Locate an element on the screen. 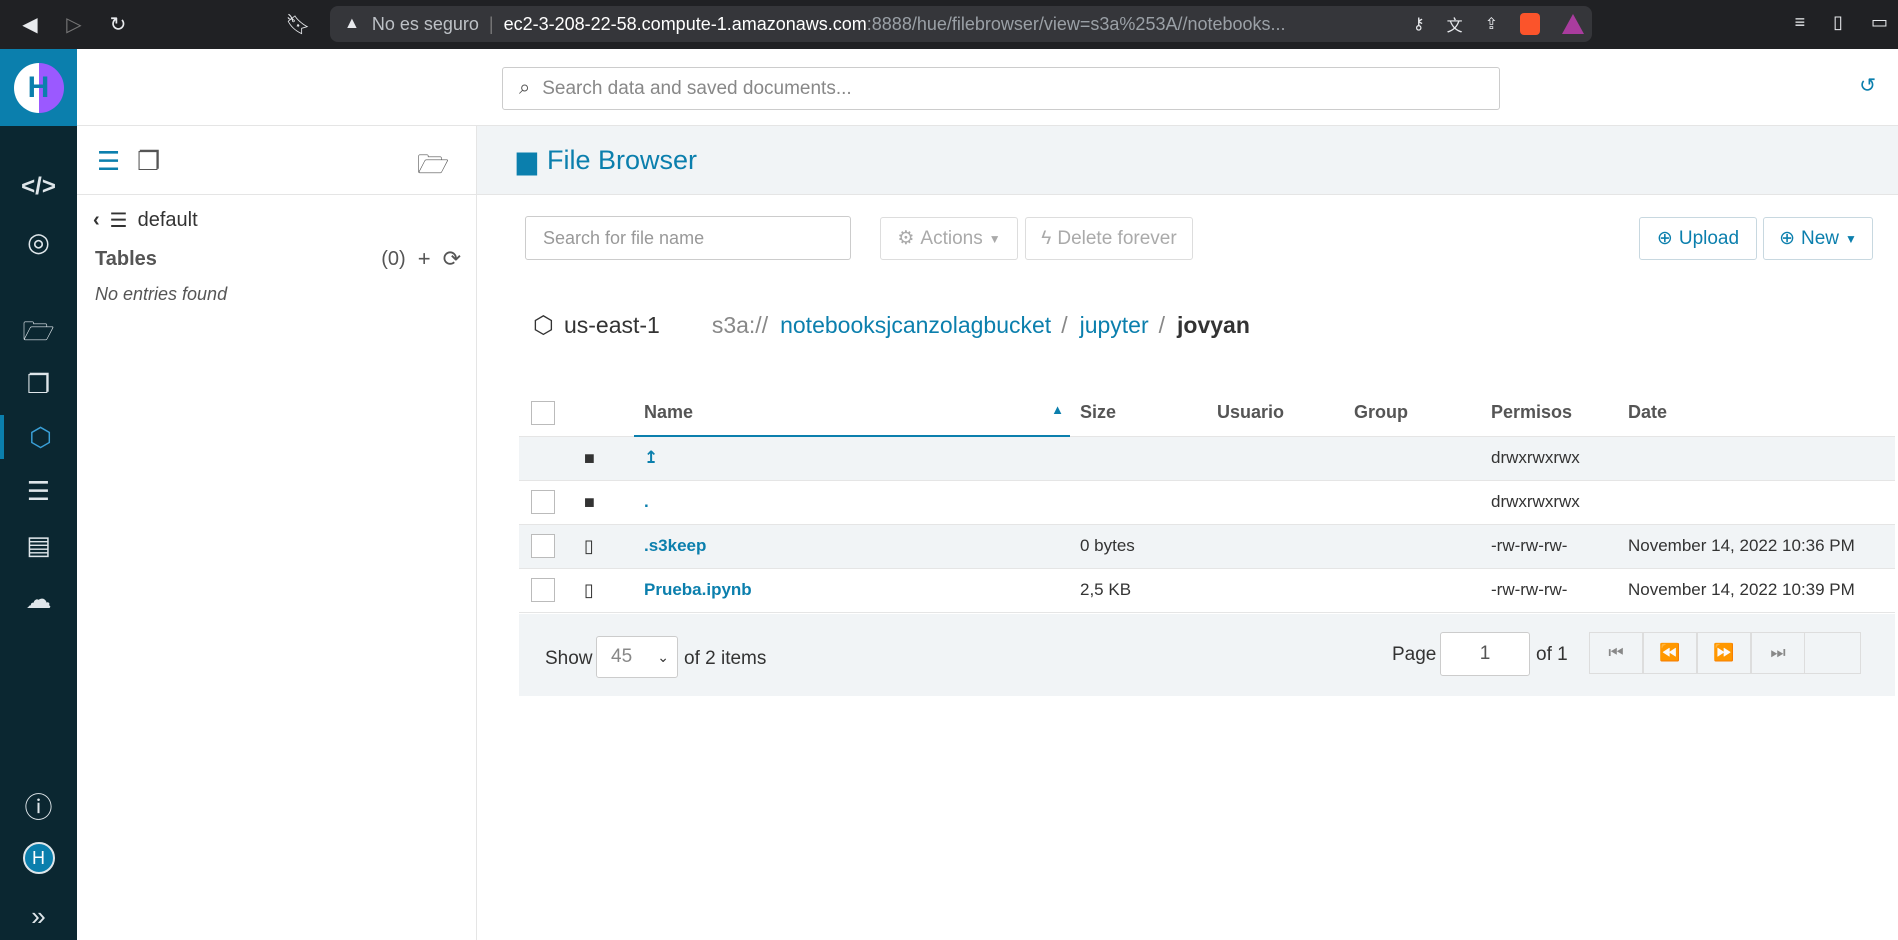 The image size is (1898, 940). global-search: ⌕ is located at coordinates (1001, 88).